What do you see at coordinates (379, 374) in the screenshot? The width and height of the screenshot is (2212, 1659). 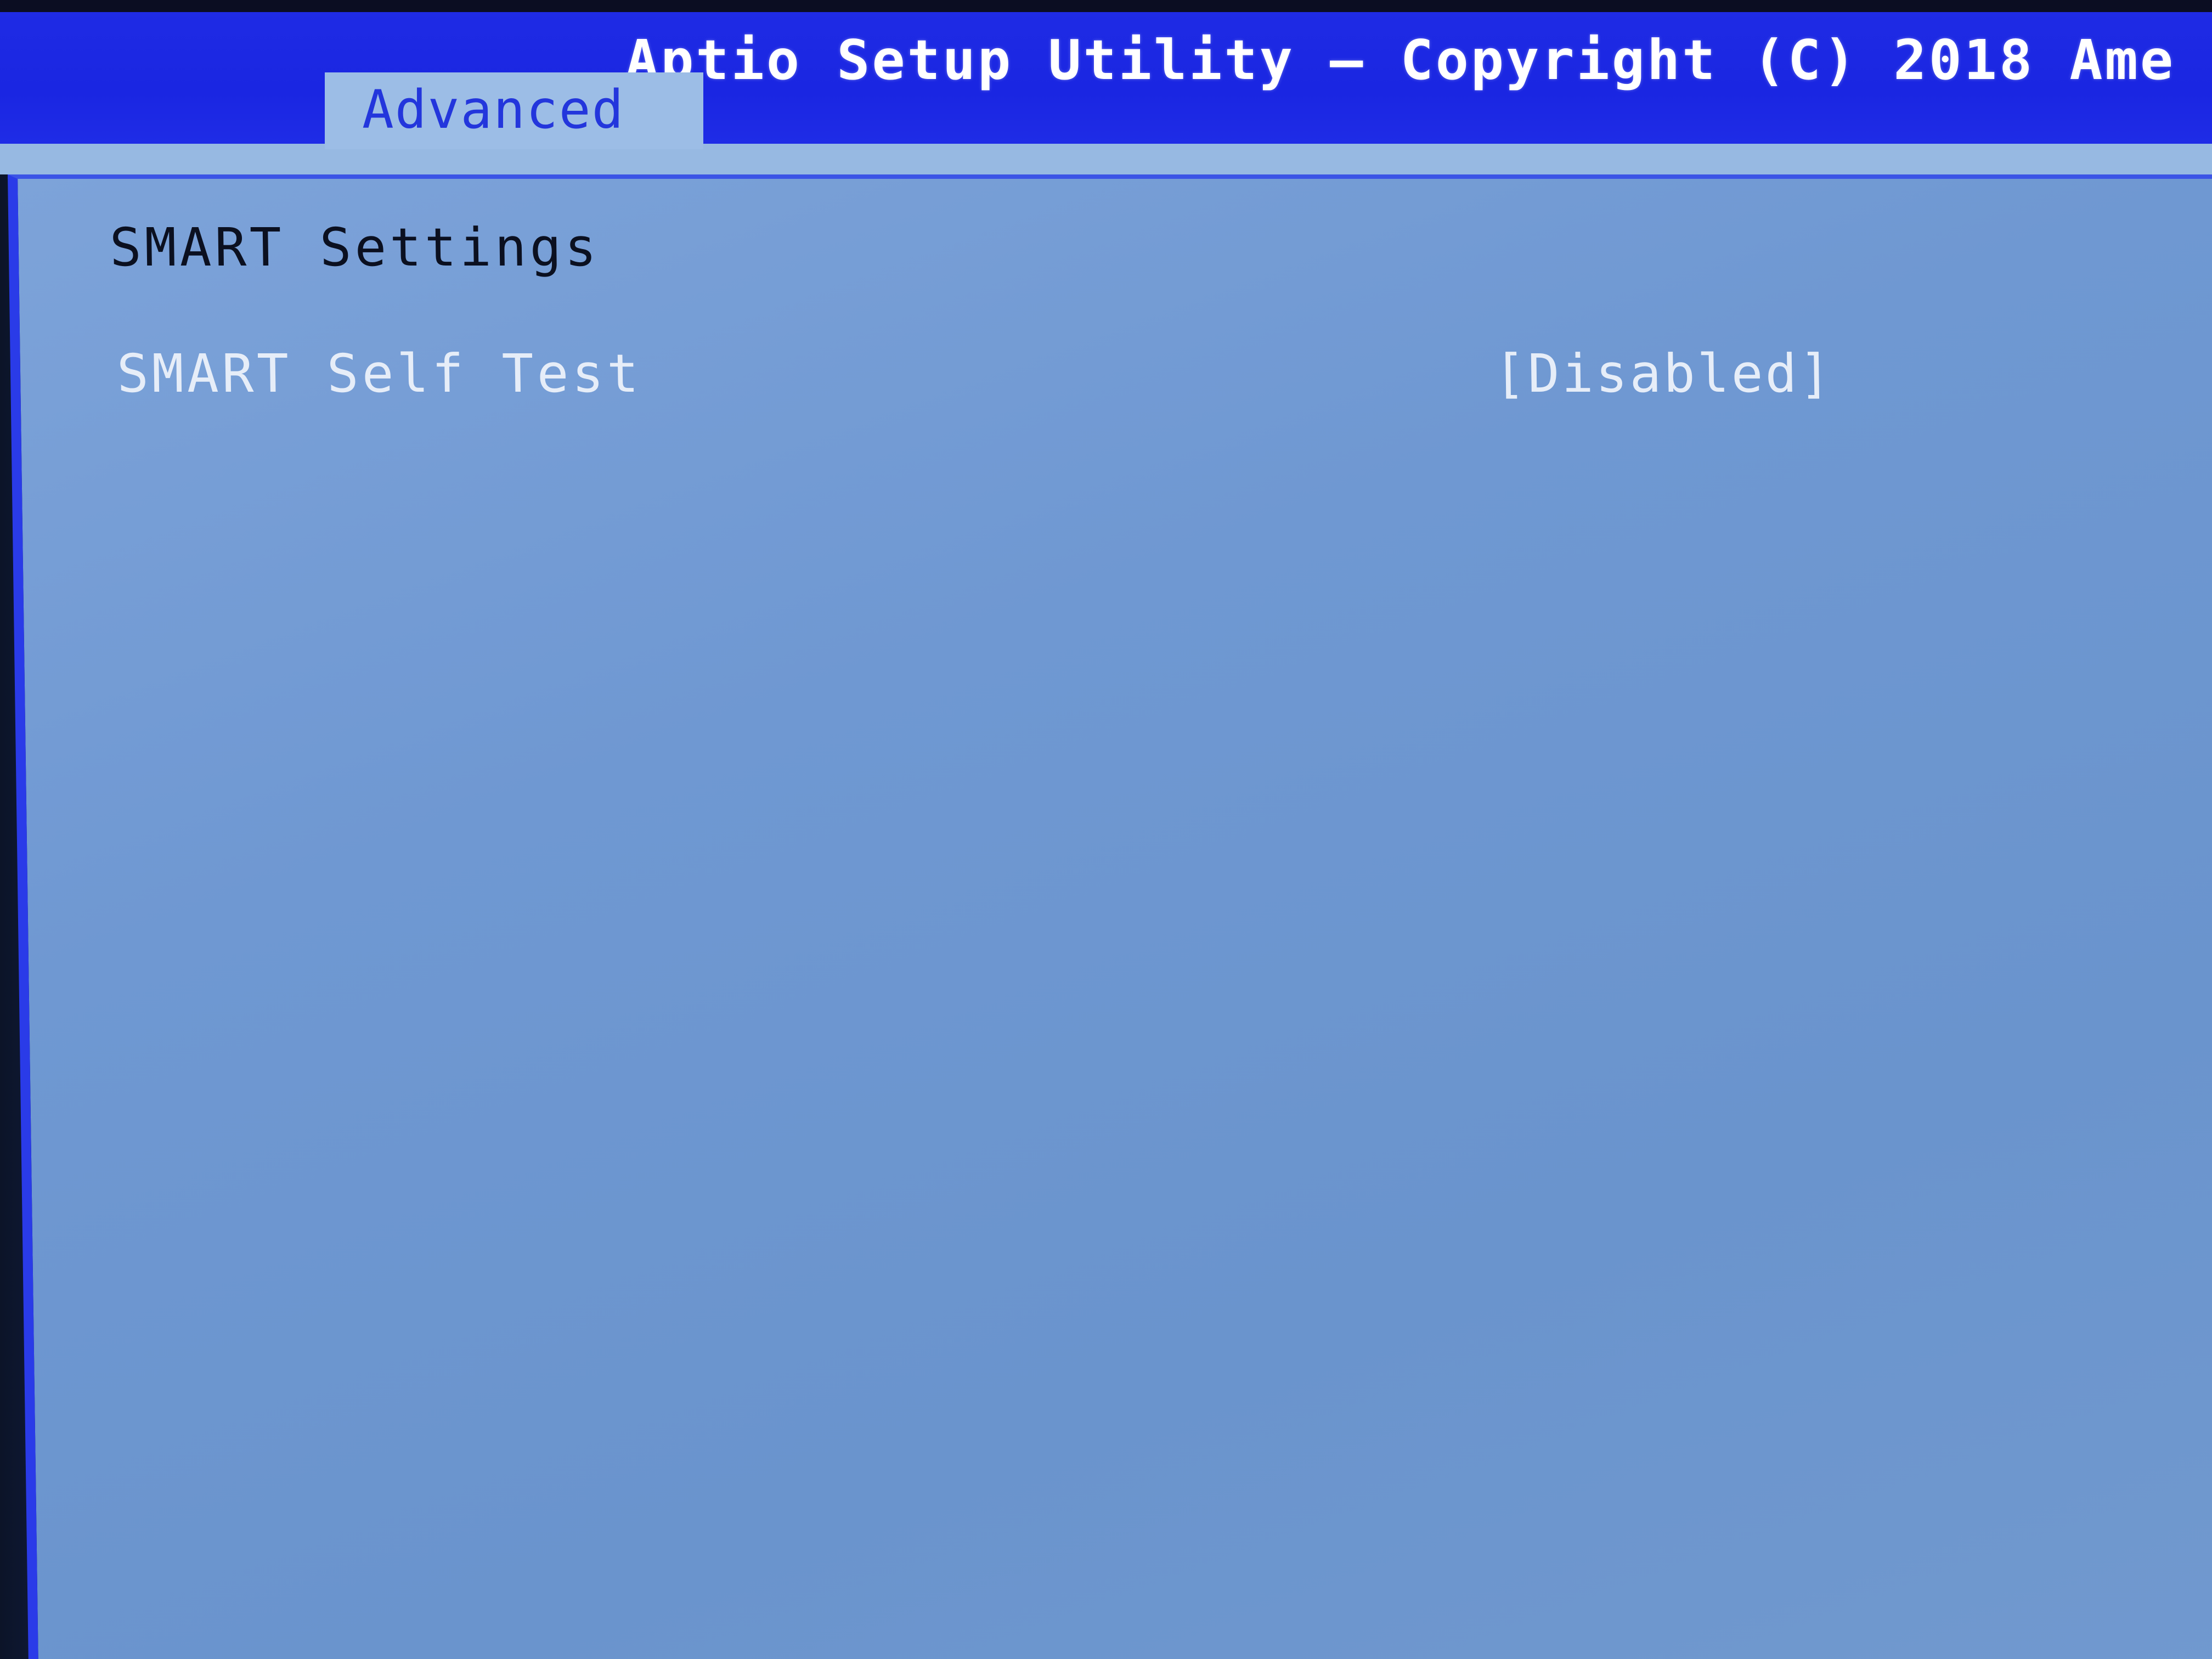 I see `setting-label: SMART Self Test` at bounding box center [379, 374].